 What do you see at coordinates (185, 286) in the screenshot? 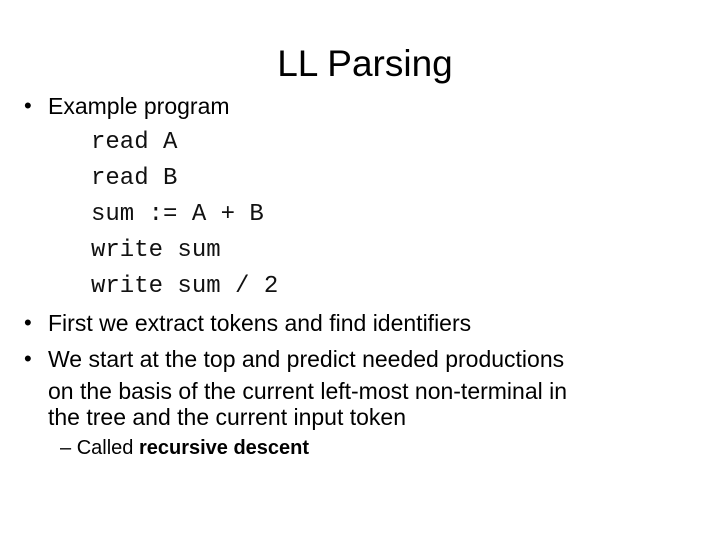
I see `code-line: write sum / 2` at bounding box center [185, 286].